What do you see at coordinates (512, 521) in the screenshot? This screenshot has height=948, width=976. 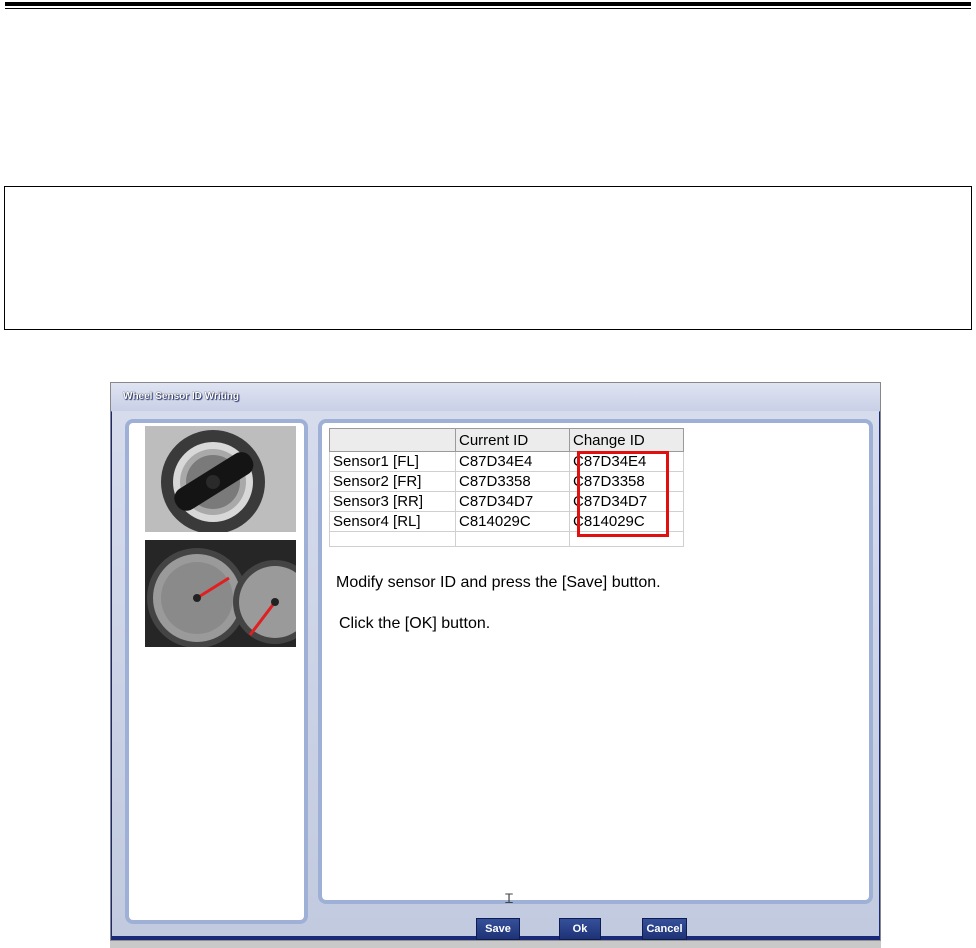 I see `current-id-cell: C814029C` at bounding box center [512, 521].